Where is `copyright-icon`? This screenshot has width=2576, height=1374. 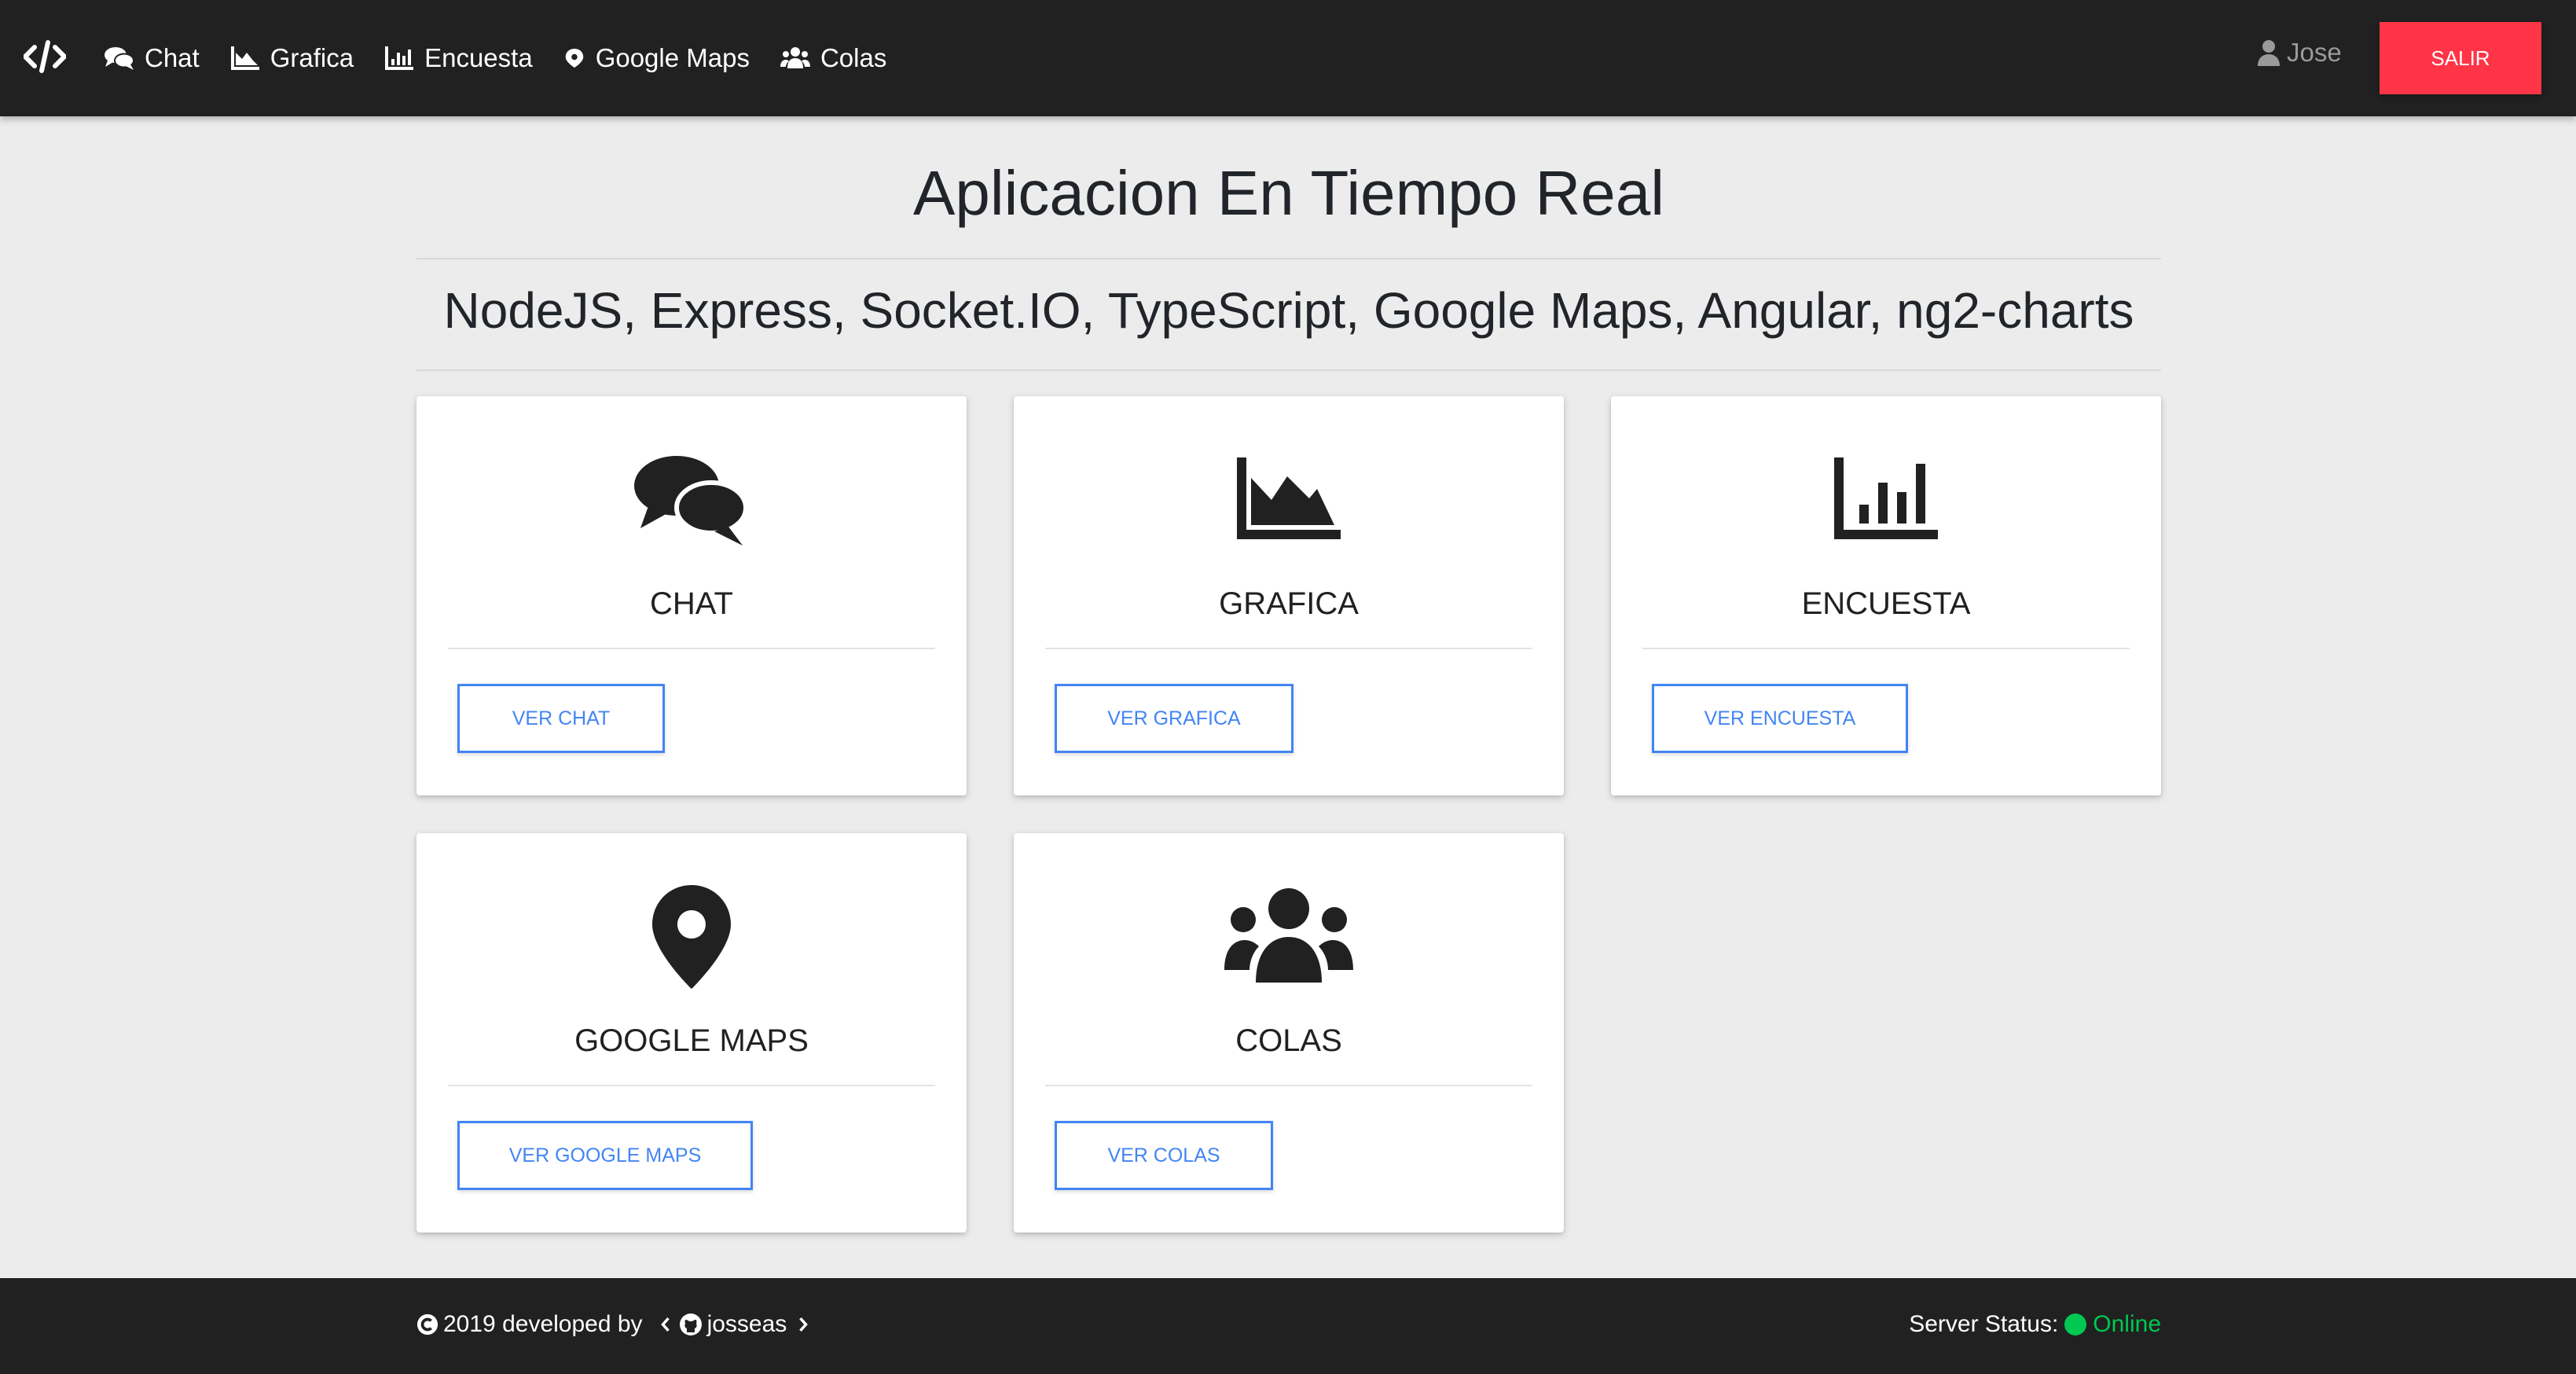
copyright-icon is located at coordinates (428, 1324).